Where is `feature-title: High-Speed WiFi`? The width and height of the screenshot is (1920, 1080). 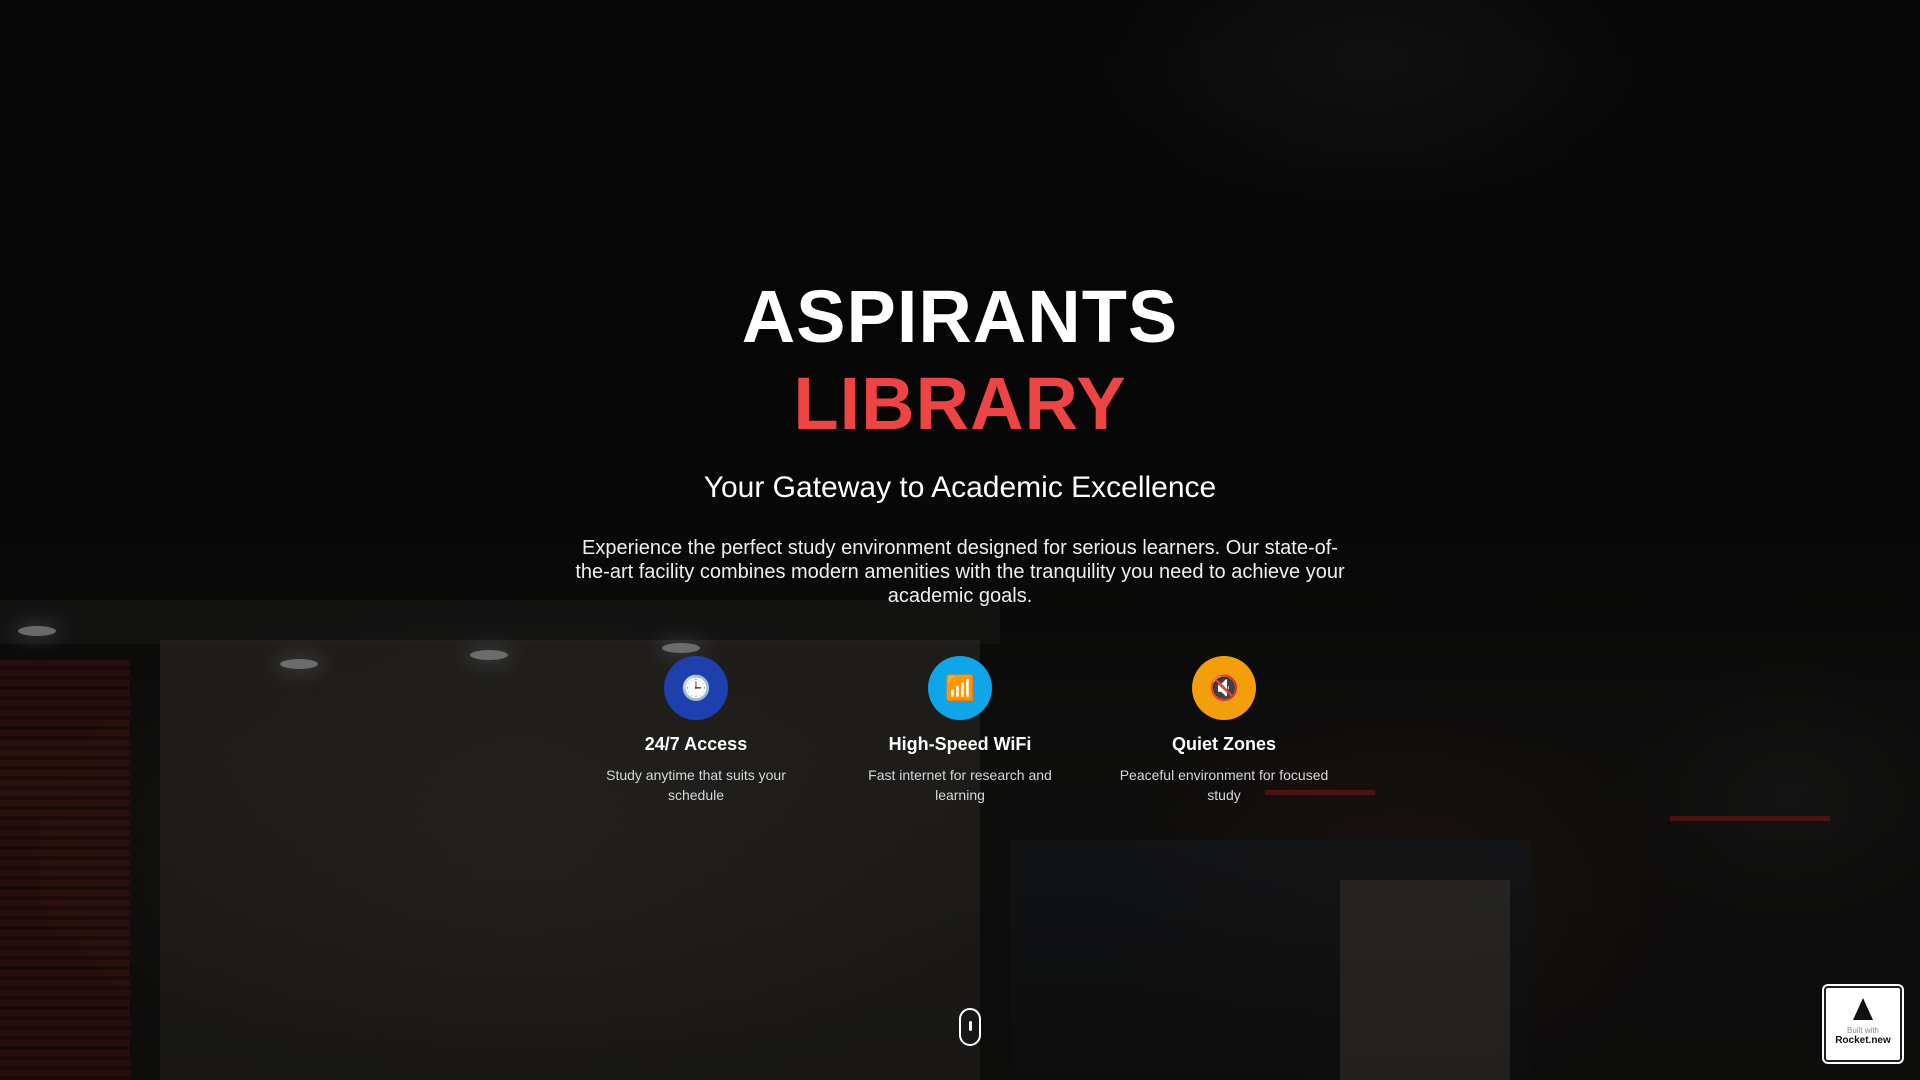 feature-title: High-Speed WiFi is located at coordinates (960, 744).